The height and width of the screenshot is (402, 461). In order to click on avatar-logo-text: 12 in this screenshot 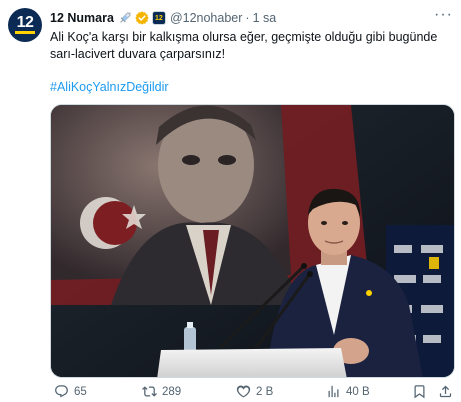, I will do `click(25, 22)`.